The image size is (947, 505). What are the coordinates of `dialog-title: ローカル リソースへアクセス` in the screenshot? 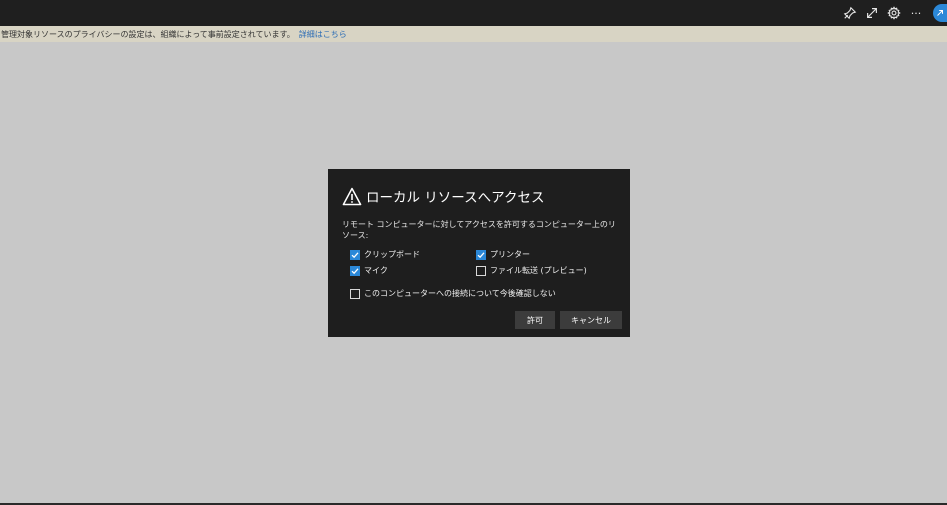 It's located at (455, 198).